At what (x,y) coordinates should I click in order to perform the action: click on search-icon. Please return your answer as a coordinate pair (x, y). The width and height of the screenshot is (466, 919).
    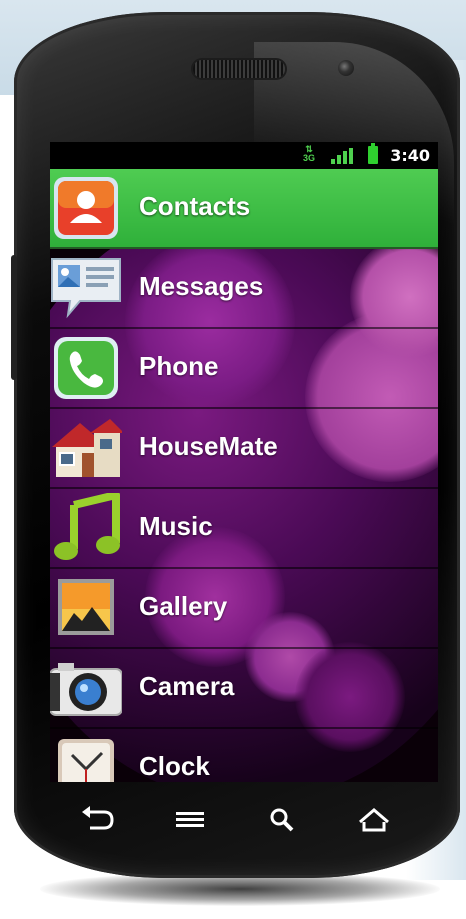
    Looking at the image, I should click on (282, 820).